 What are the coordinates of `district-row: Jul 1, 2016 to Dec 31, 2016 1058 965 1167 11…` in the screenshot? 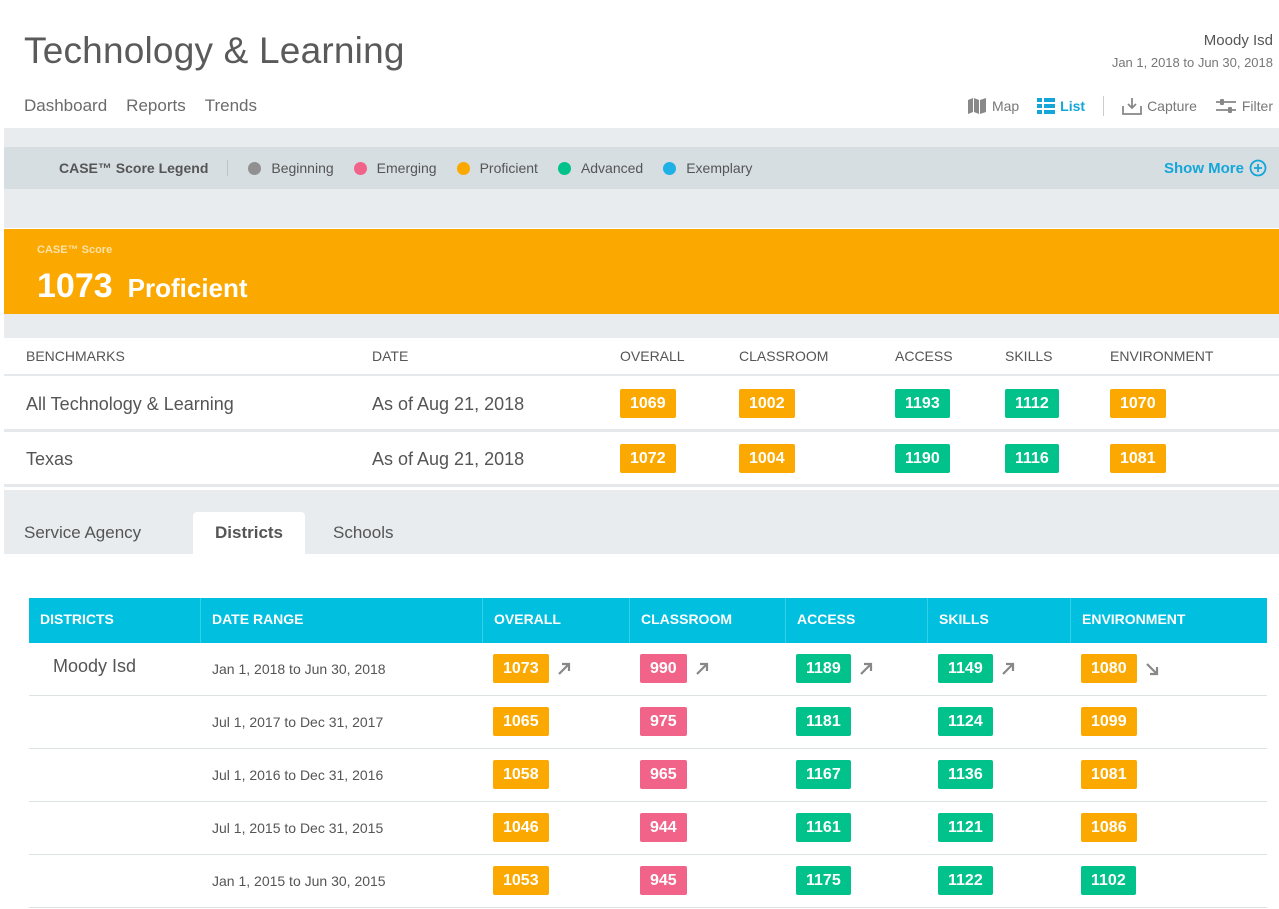 It's located at (648, 775).